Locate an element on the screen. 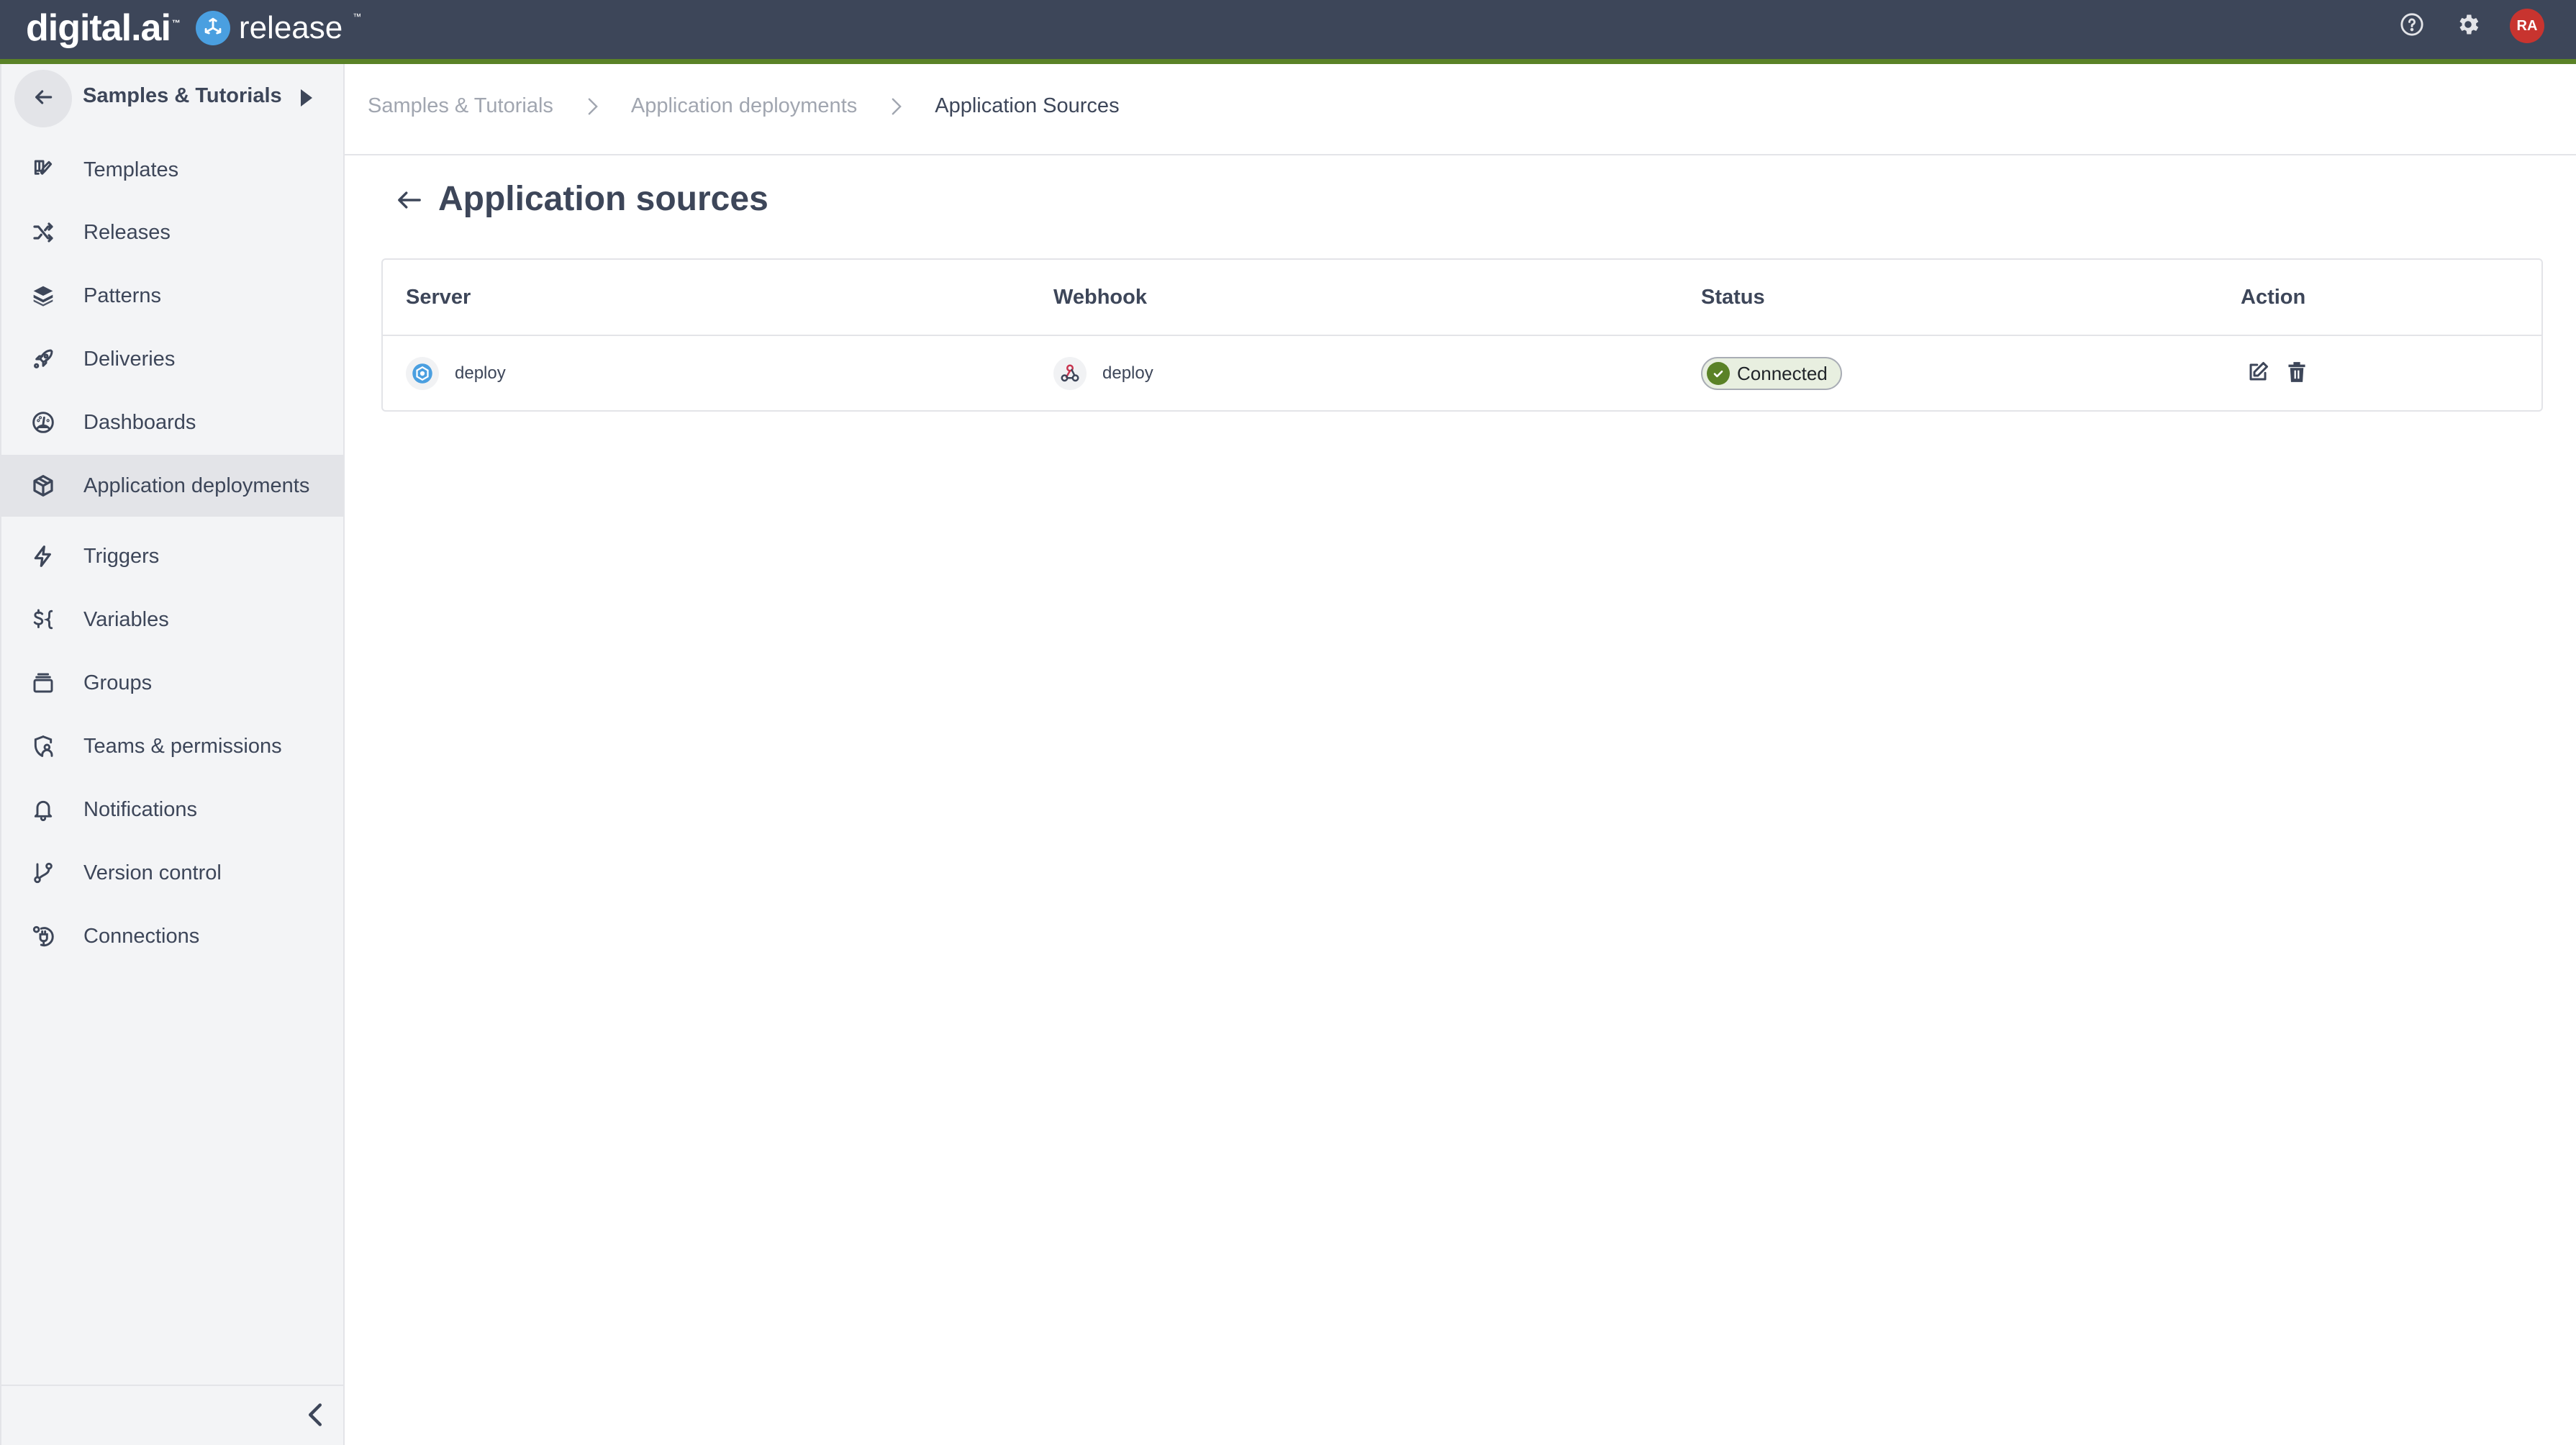 The width and height of the screenshot is (2576, 1445). delete-button is located at coordinates (2296, 373).